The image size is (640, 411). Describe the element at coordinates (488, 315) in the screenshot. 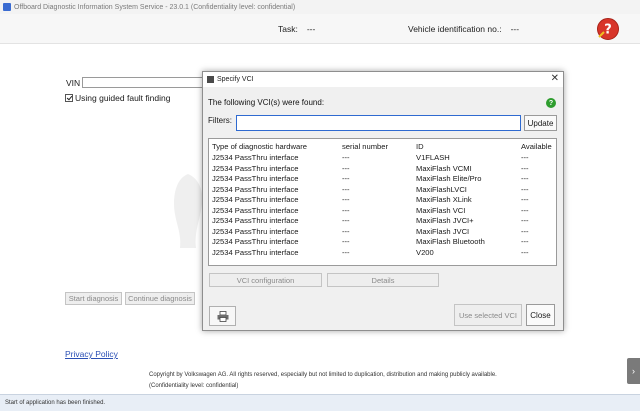

I see `use-selected-vci-button: Use selected VCI` at that location.